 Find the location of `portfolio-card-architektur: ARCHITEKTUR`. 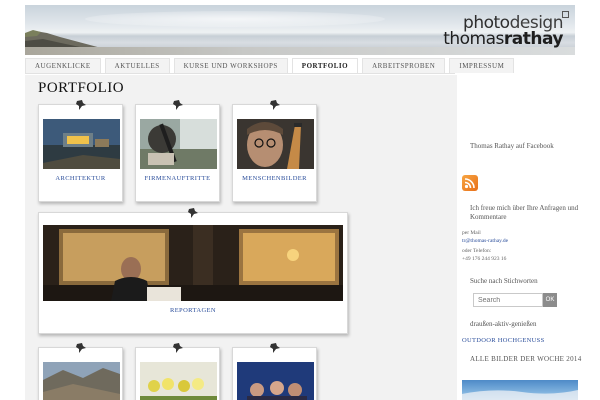

portfolio-card-architektur: ARCHITEKTUR is located at coordinates (80, 151).